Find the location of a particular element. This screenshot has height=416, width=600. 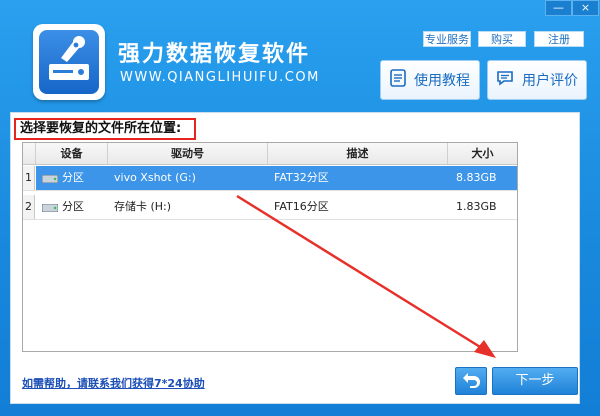

col-size: 大小 is located at coordinates (482, 153).